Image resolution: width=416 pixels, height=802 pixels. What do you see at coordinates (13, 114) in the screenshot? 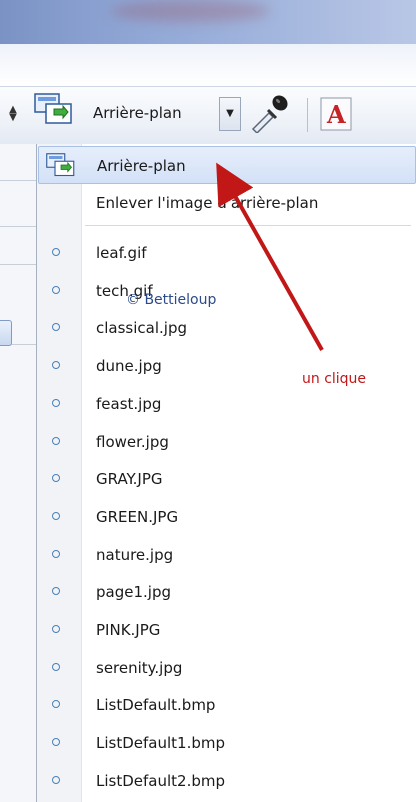
I see `up-down-arrows-icon: ▲ ▼` at bounding box center [13, 114].